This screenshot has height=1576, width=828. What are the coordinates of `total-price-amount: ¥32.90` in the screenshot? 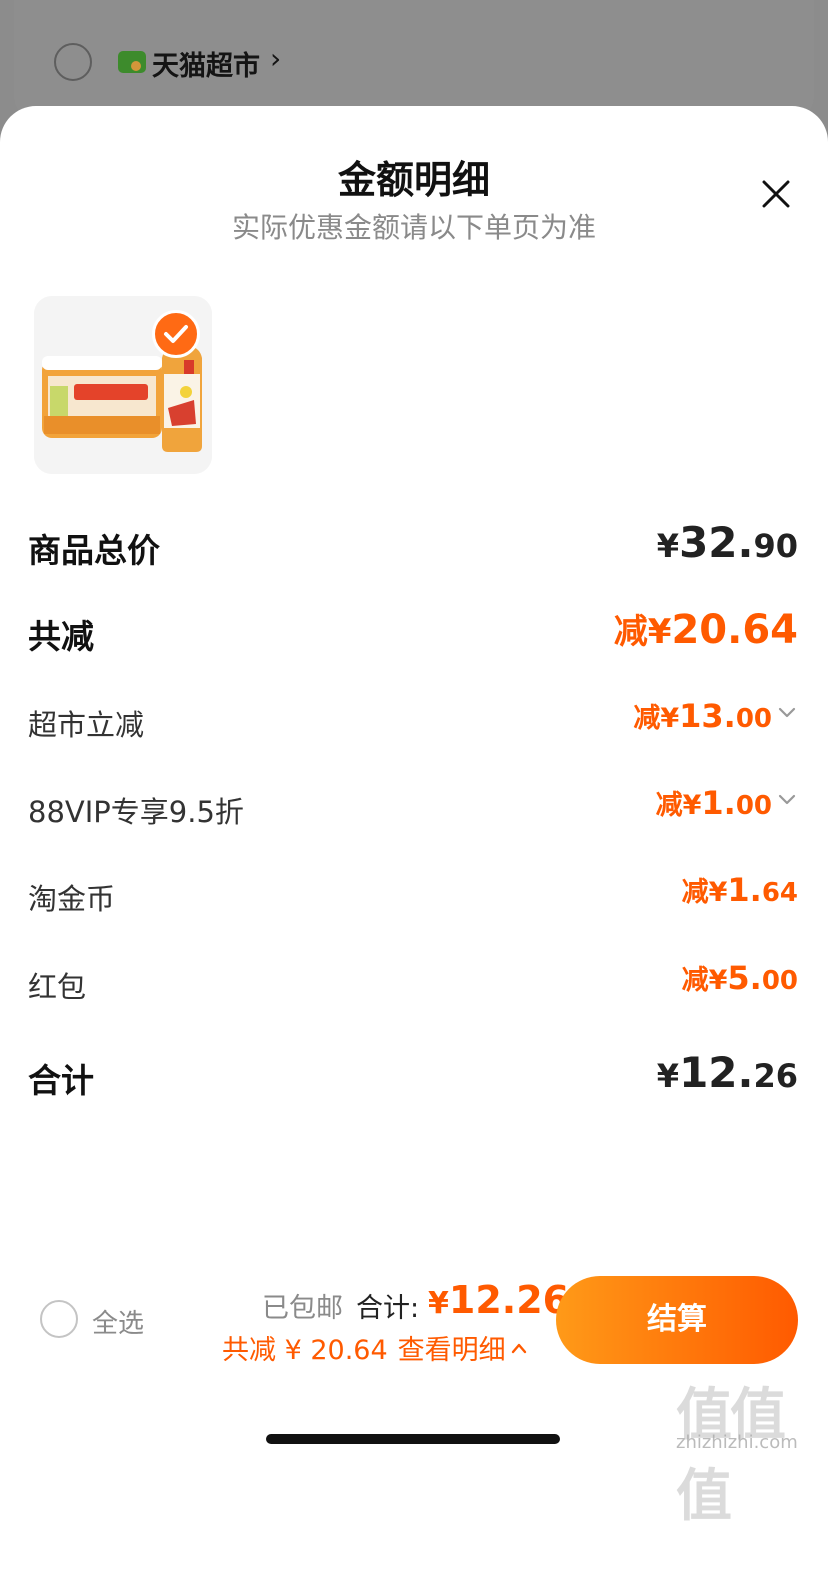 It's located at (727, 542).